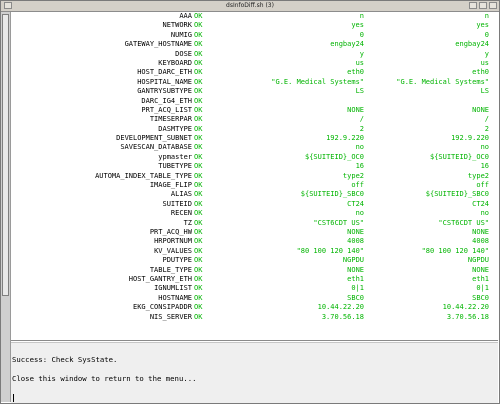 This screenshot has height=404, width=500. What do you see at coordinates (164, 91) in the screenshot?
I see `row-key: GANTRYSUBTYPE` at bounding box center [164, 91].